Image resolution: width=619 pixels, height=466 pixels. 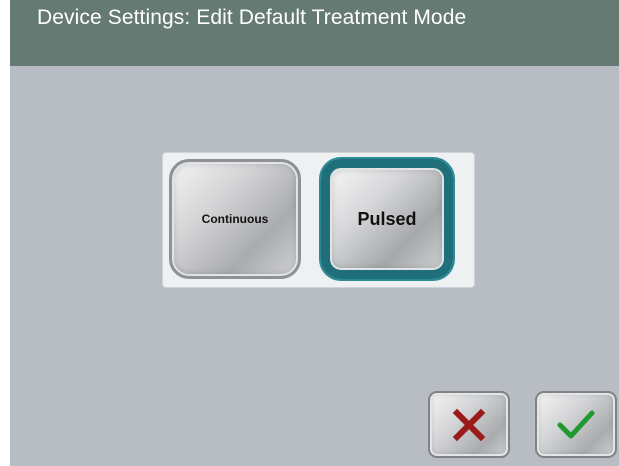 I want to click on checkmark-icon, so click(x=576, y=424).